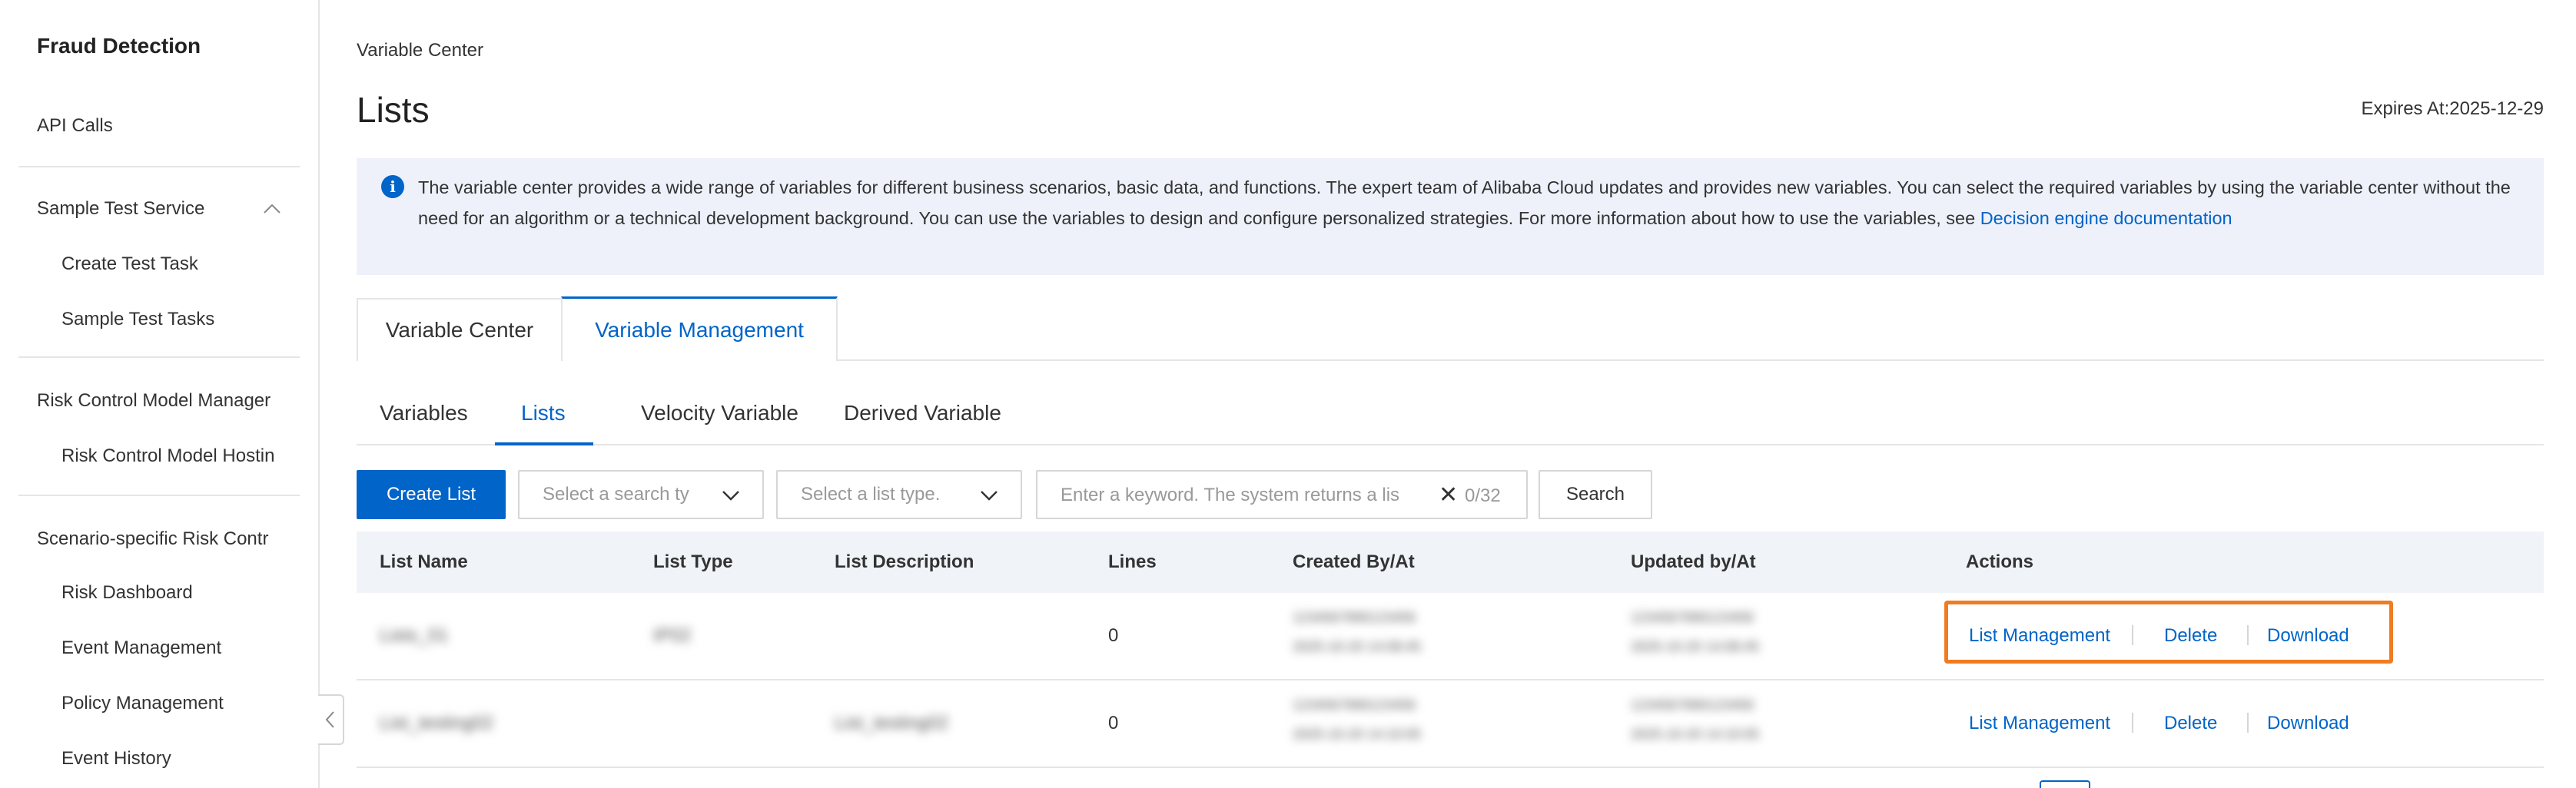 Image resolution: width=2576 pixels, height=788 pixels. What do you see at coordinates (1450, 328) in the screenshot?
I see `top-tabs: Variable Center Variable Management` at bounding box center [1450, 328].